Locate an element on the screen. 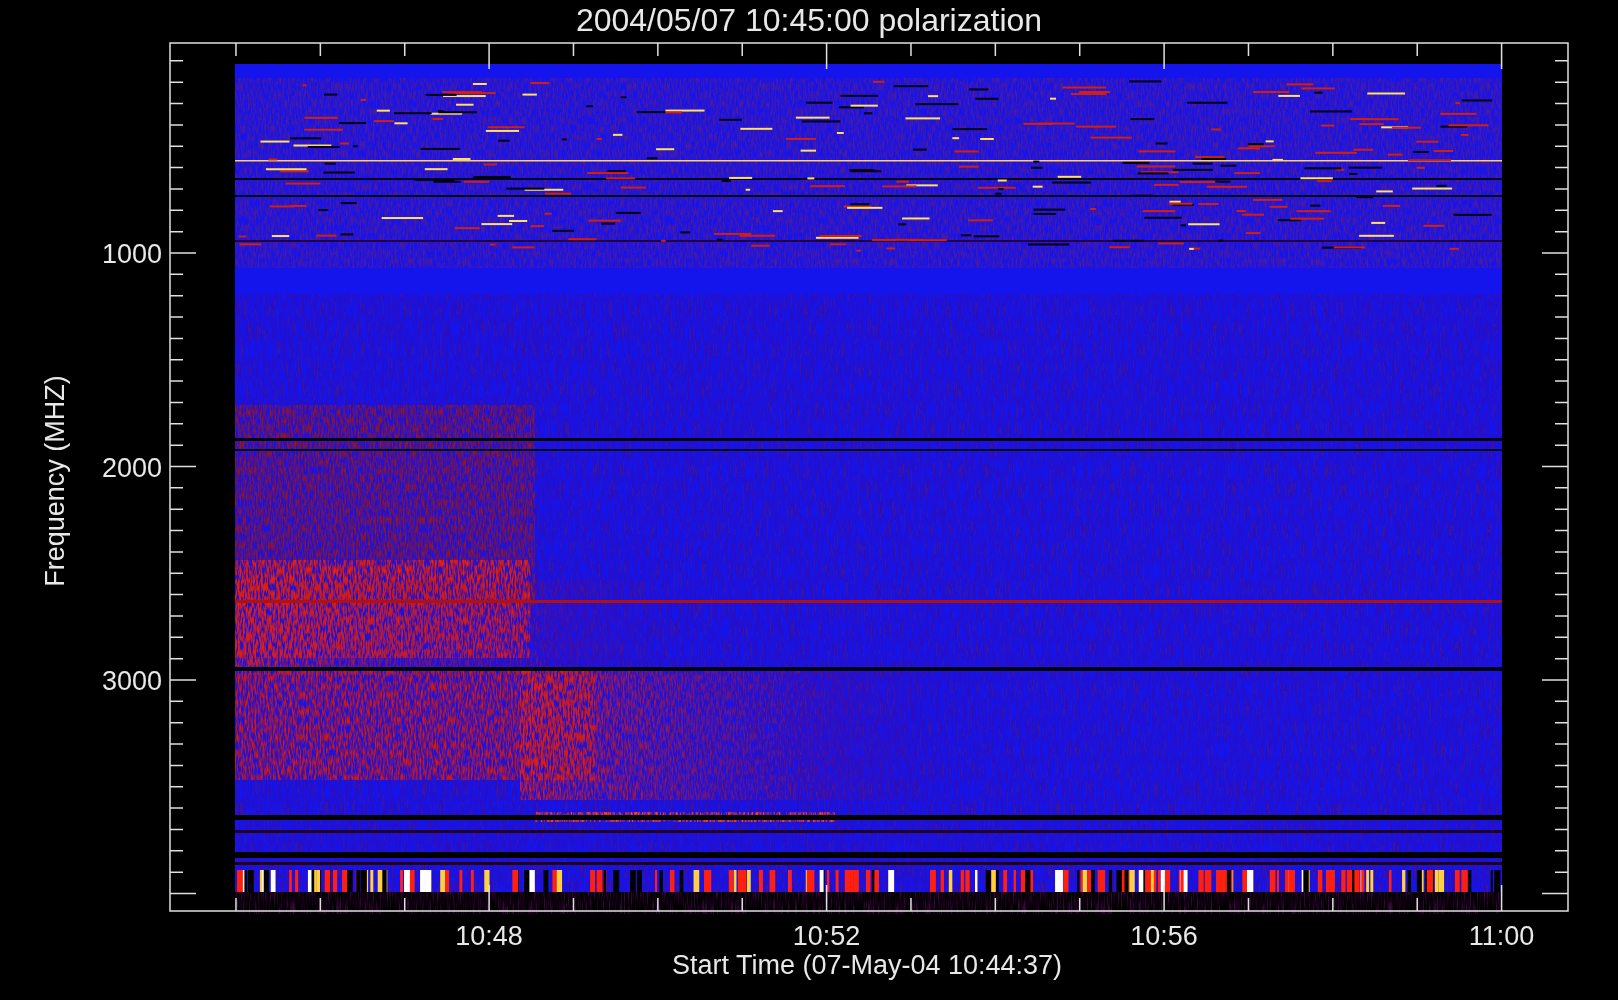  y-tick-label: 3000 is located at coordinates (131, 681).